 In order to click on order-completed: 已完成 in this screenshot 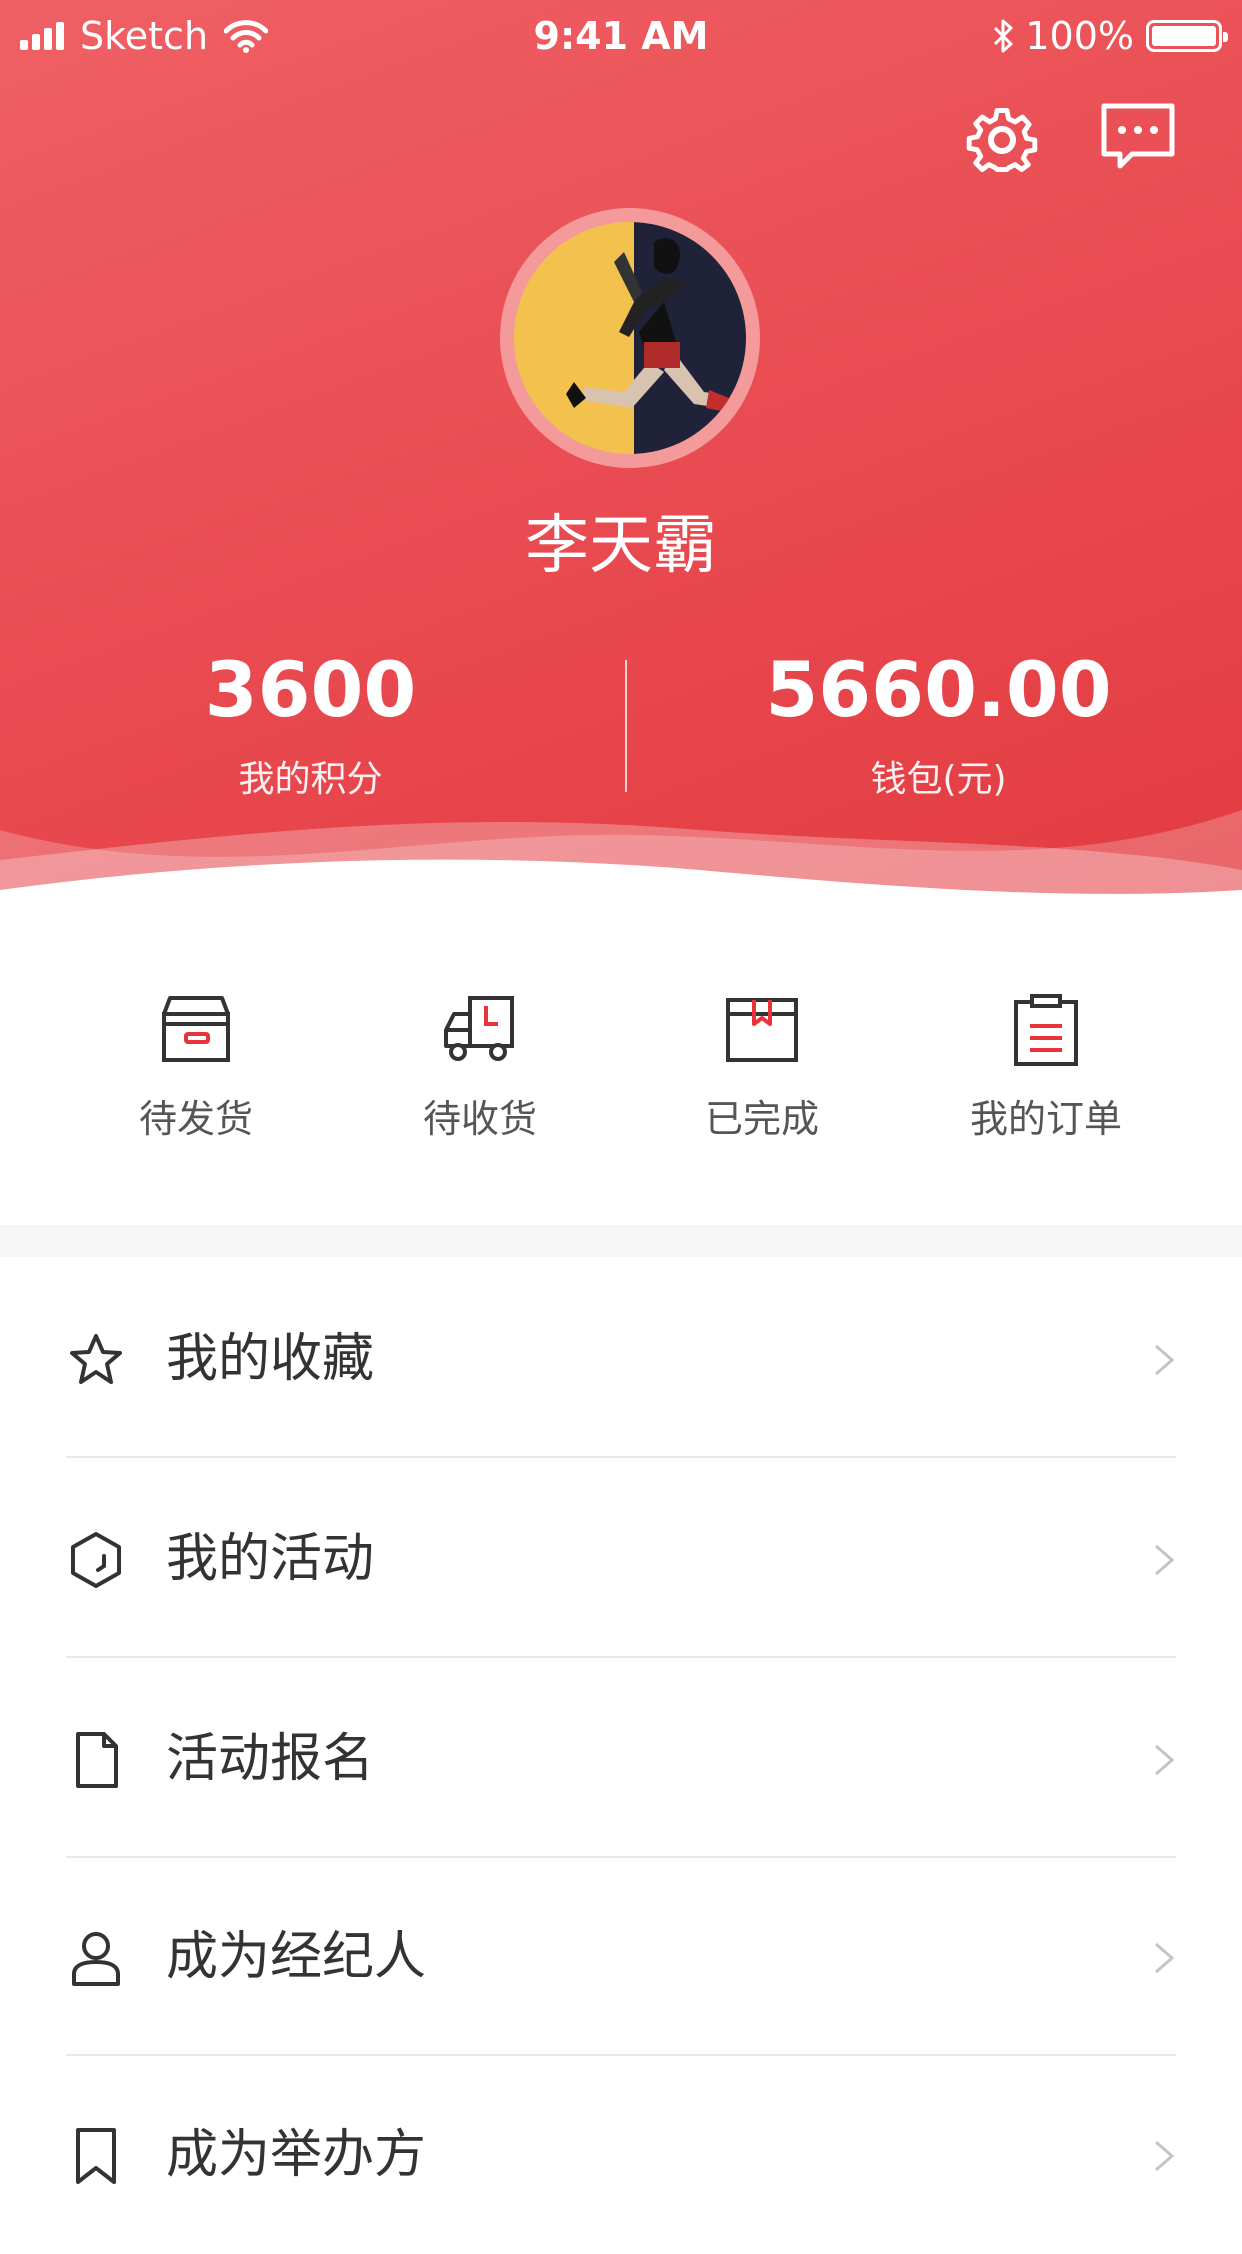, I will do `click(762, 1066)`.